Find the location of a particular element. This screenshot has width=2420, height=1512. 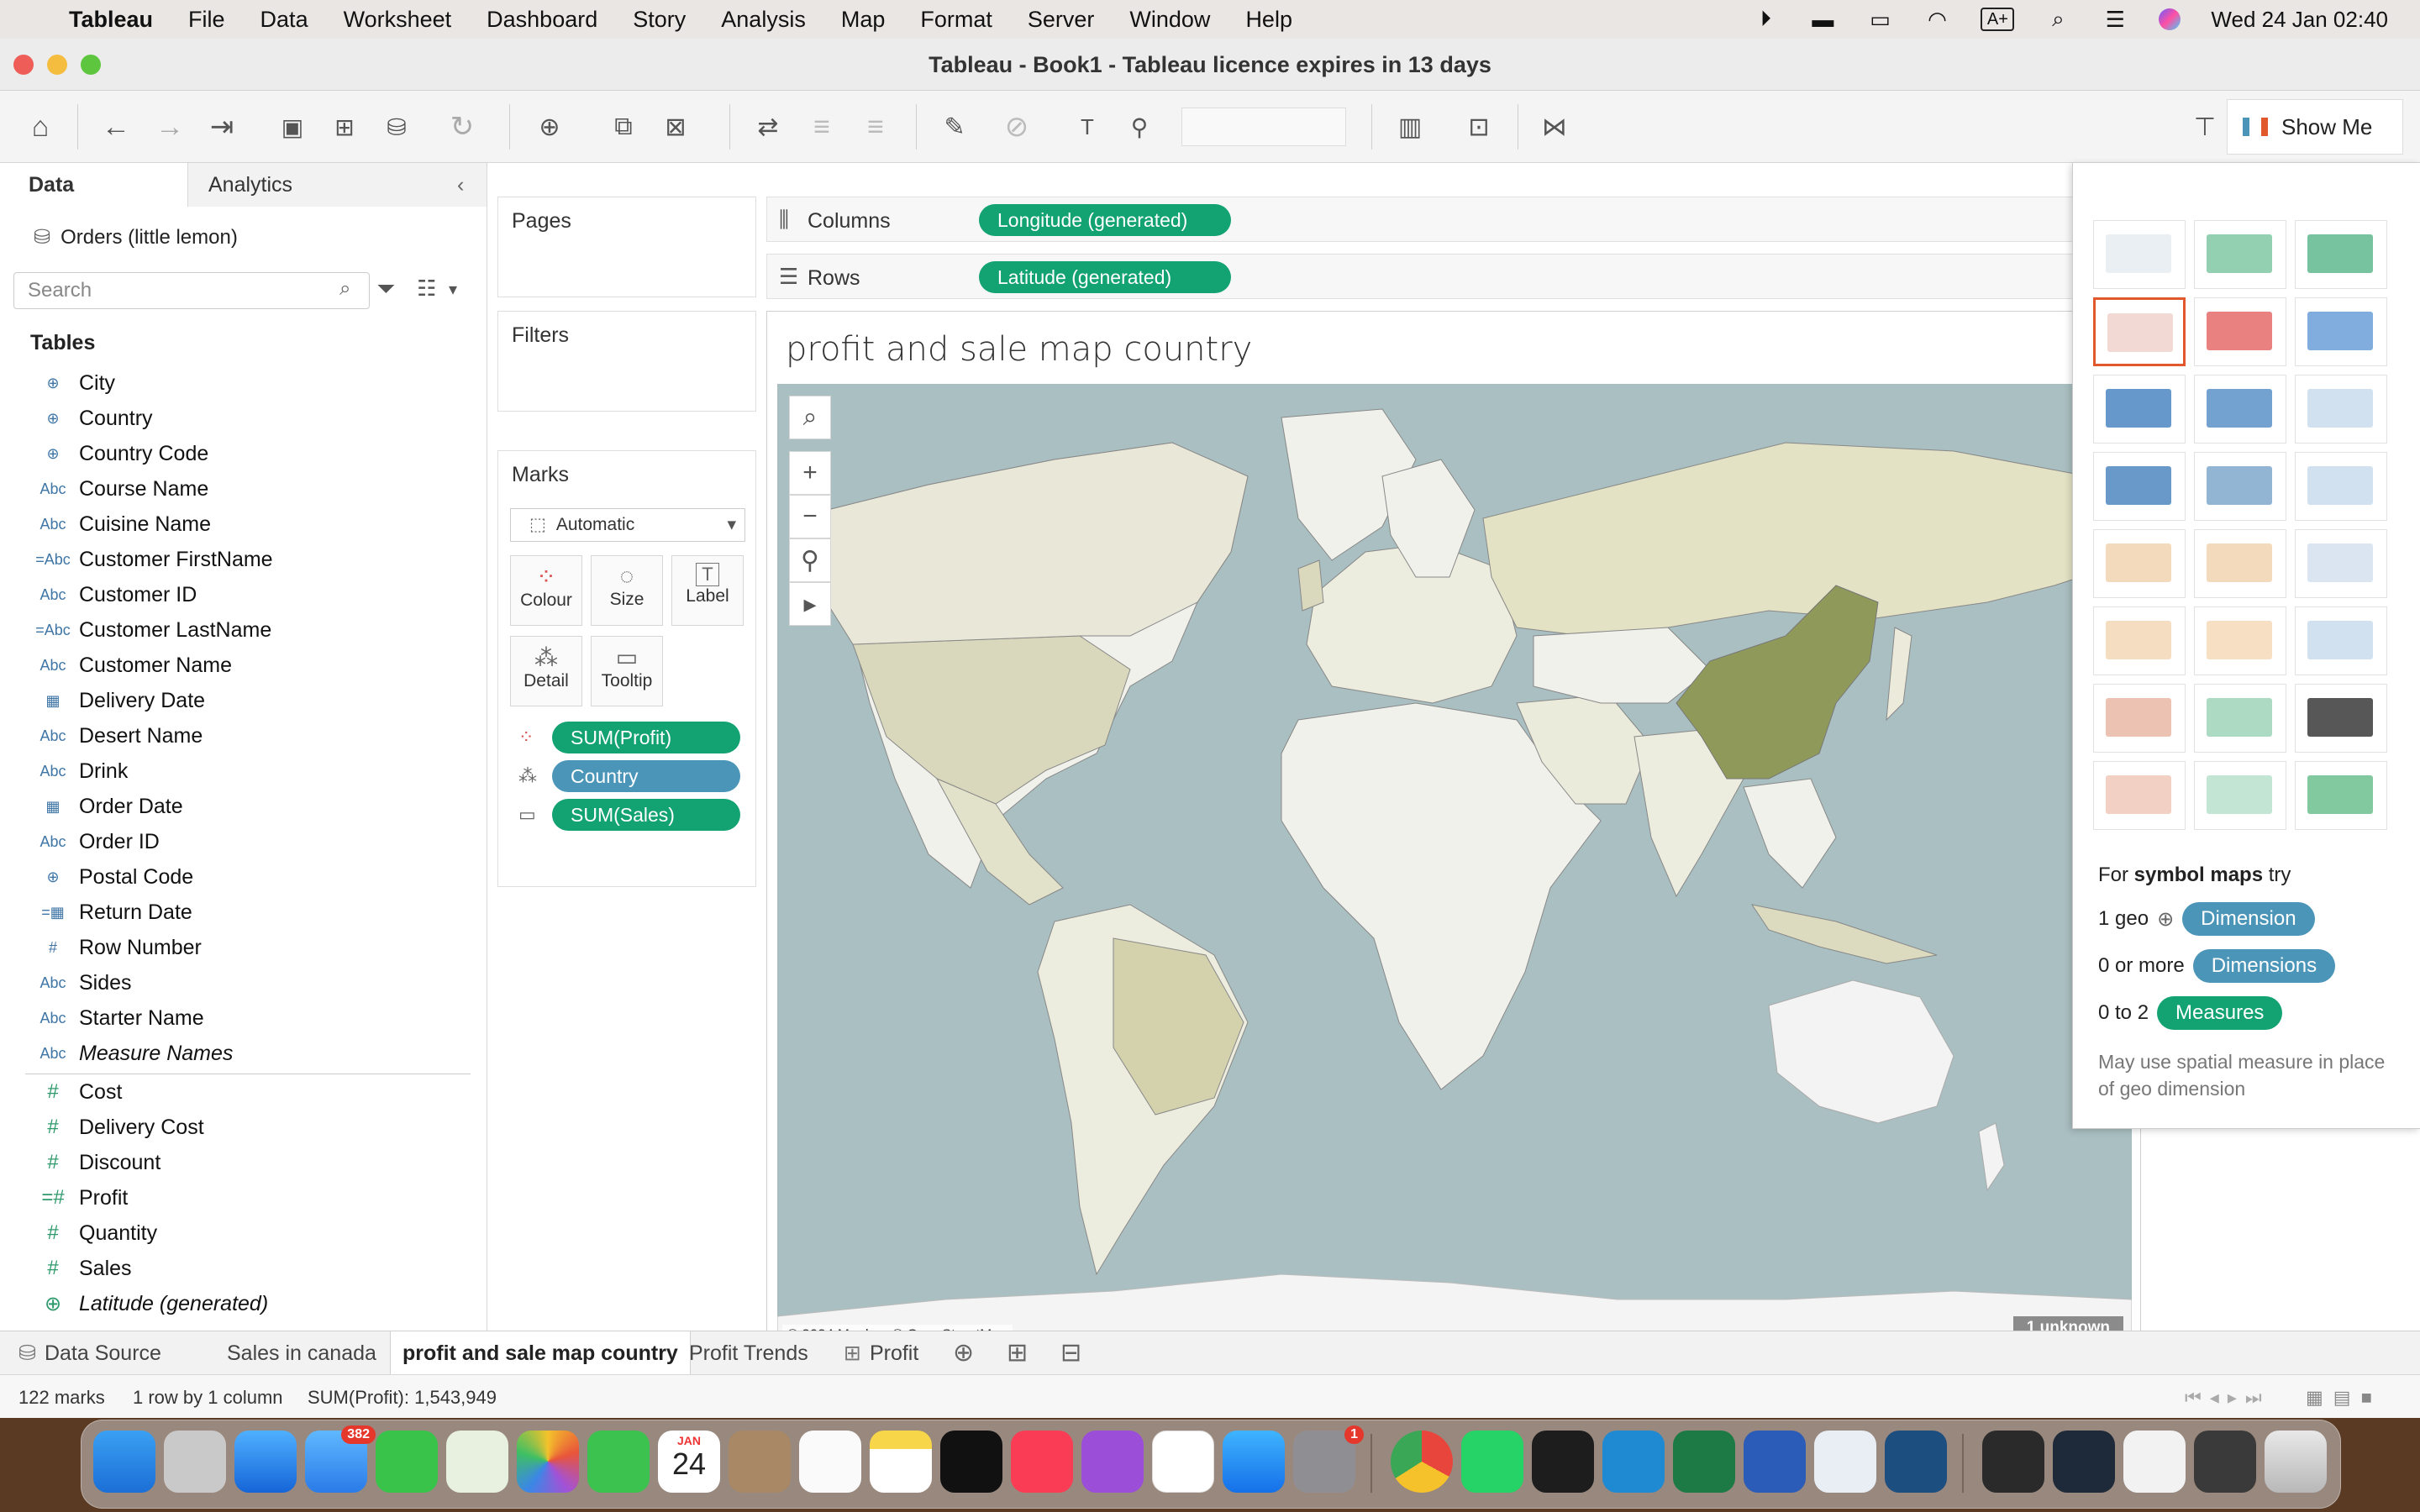

menu-worksheet: Worksheet is located at coordinates (398, 20).